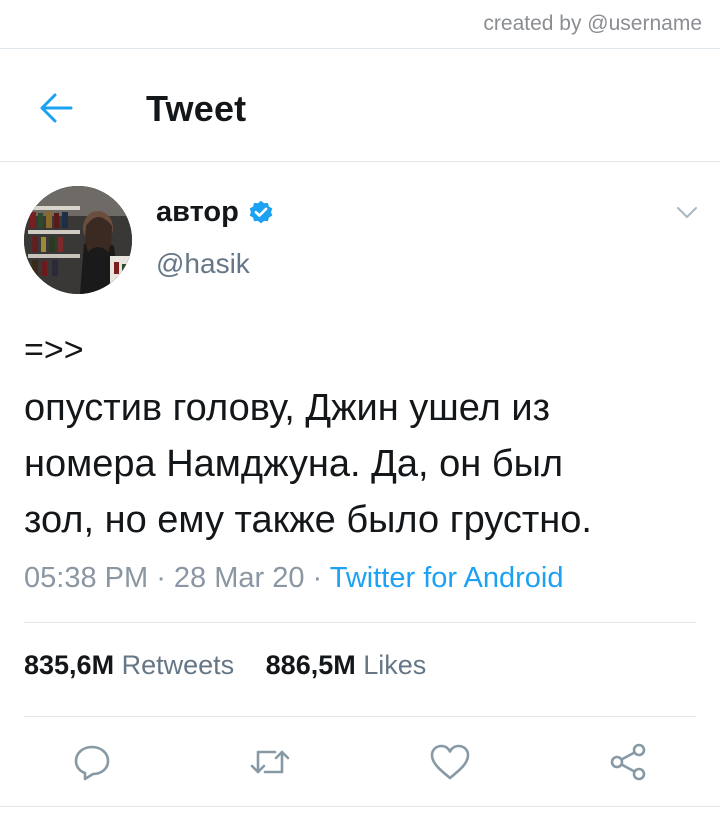  I want to click on author-name-row: автор, so click(215, 212).